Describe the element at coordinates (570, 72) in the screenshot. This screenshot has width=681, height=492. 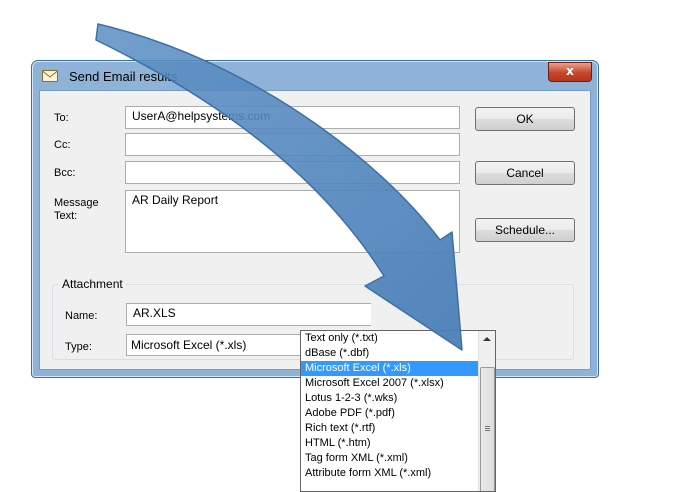
I see `close-button: x` at that location.